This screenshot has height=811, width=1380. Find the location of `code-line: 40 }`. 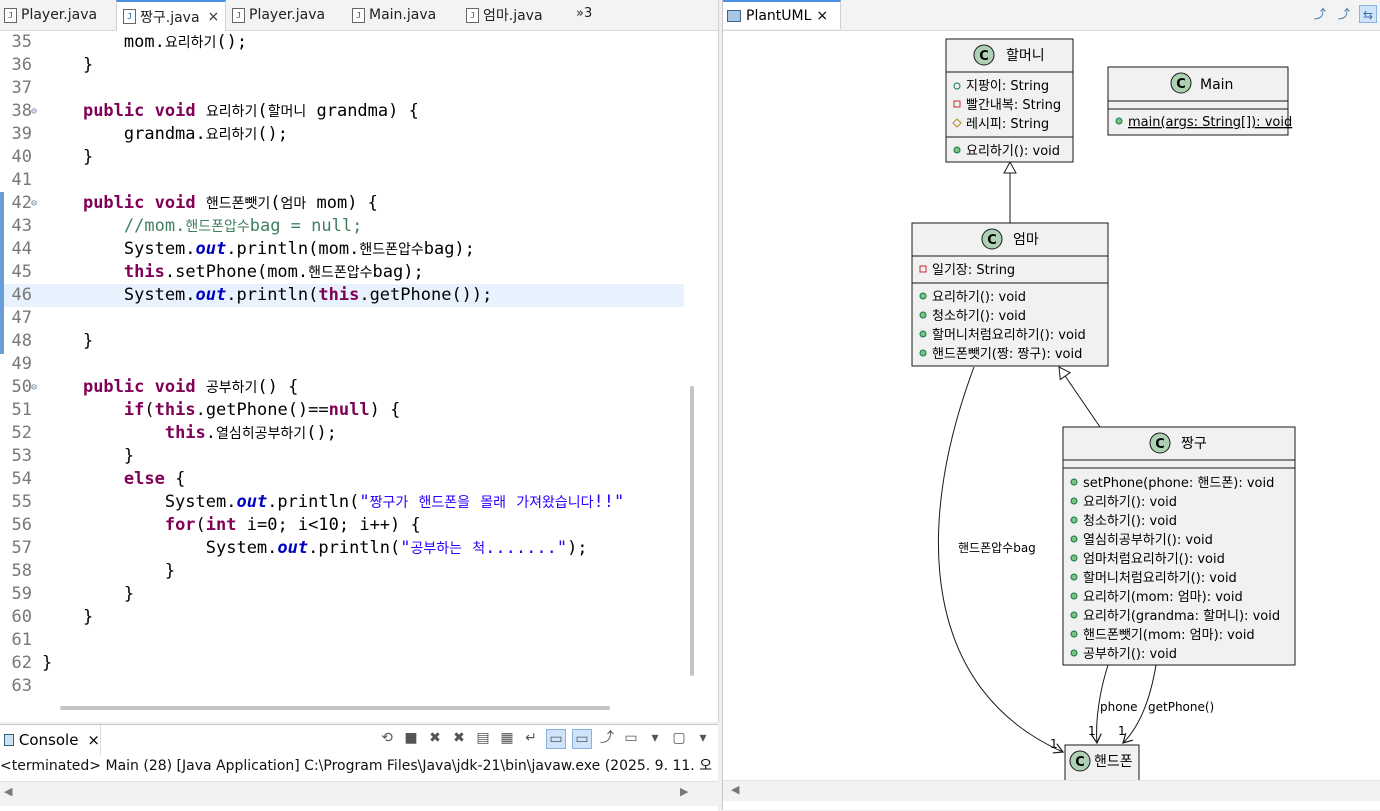

code-line: 40 } is located at coordinates (342, 157).